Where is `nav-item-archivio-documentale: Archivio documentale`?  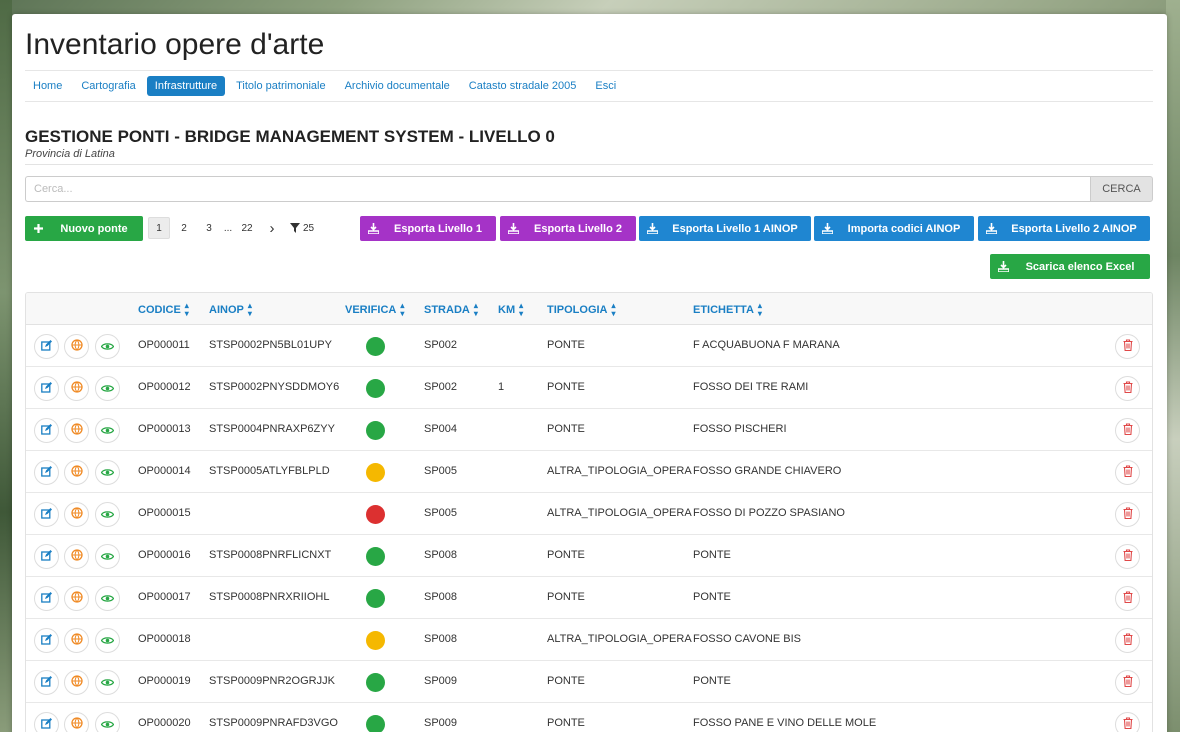 nav-item-archivio-documentale: Archivio documentale is located at coordinates (397, 86).